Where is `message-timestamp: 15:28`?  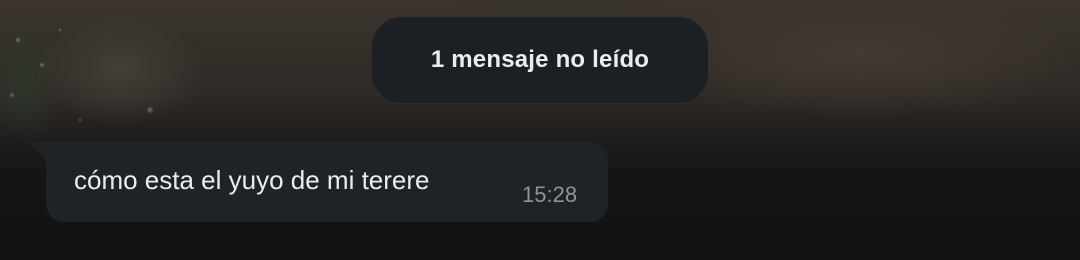 message-timestamp: 15:28 is located at coordinates (550, 194).